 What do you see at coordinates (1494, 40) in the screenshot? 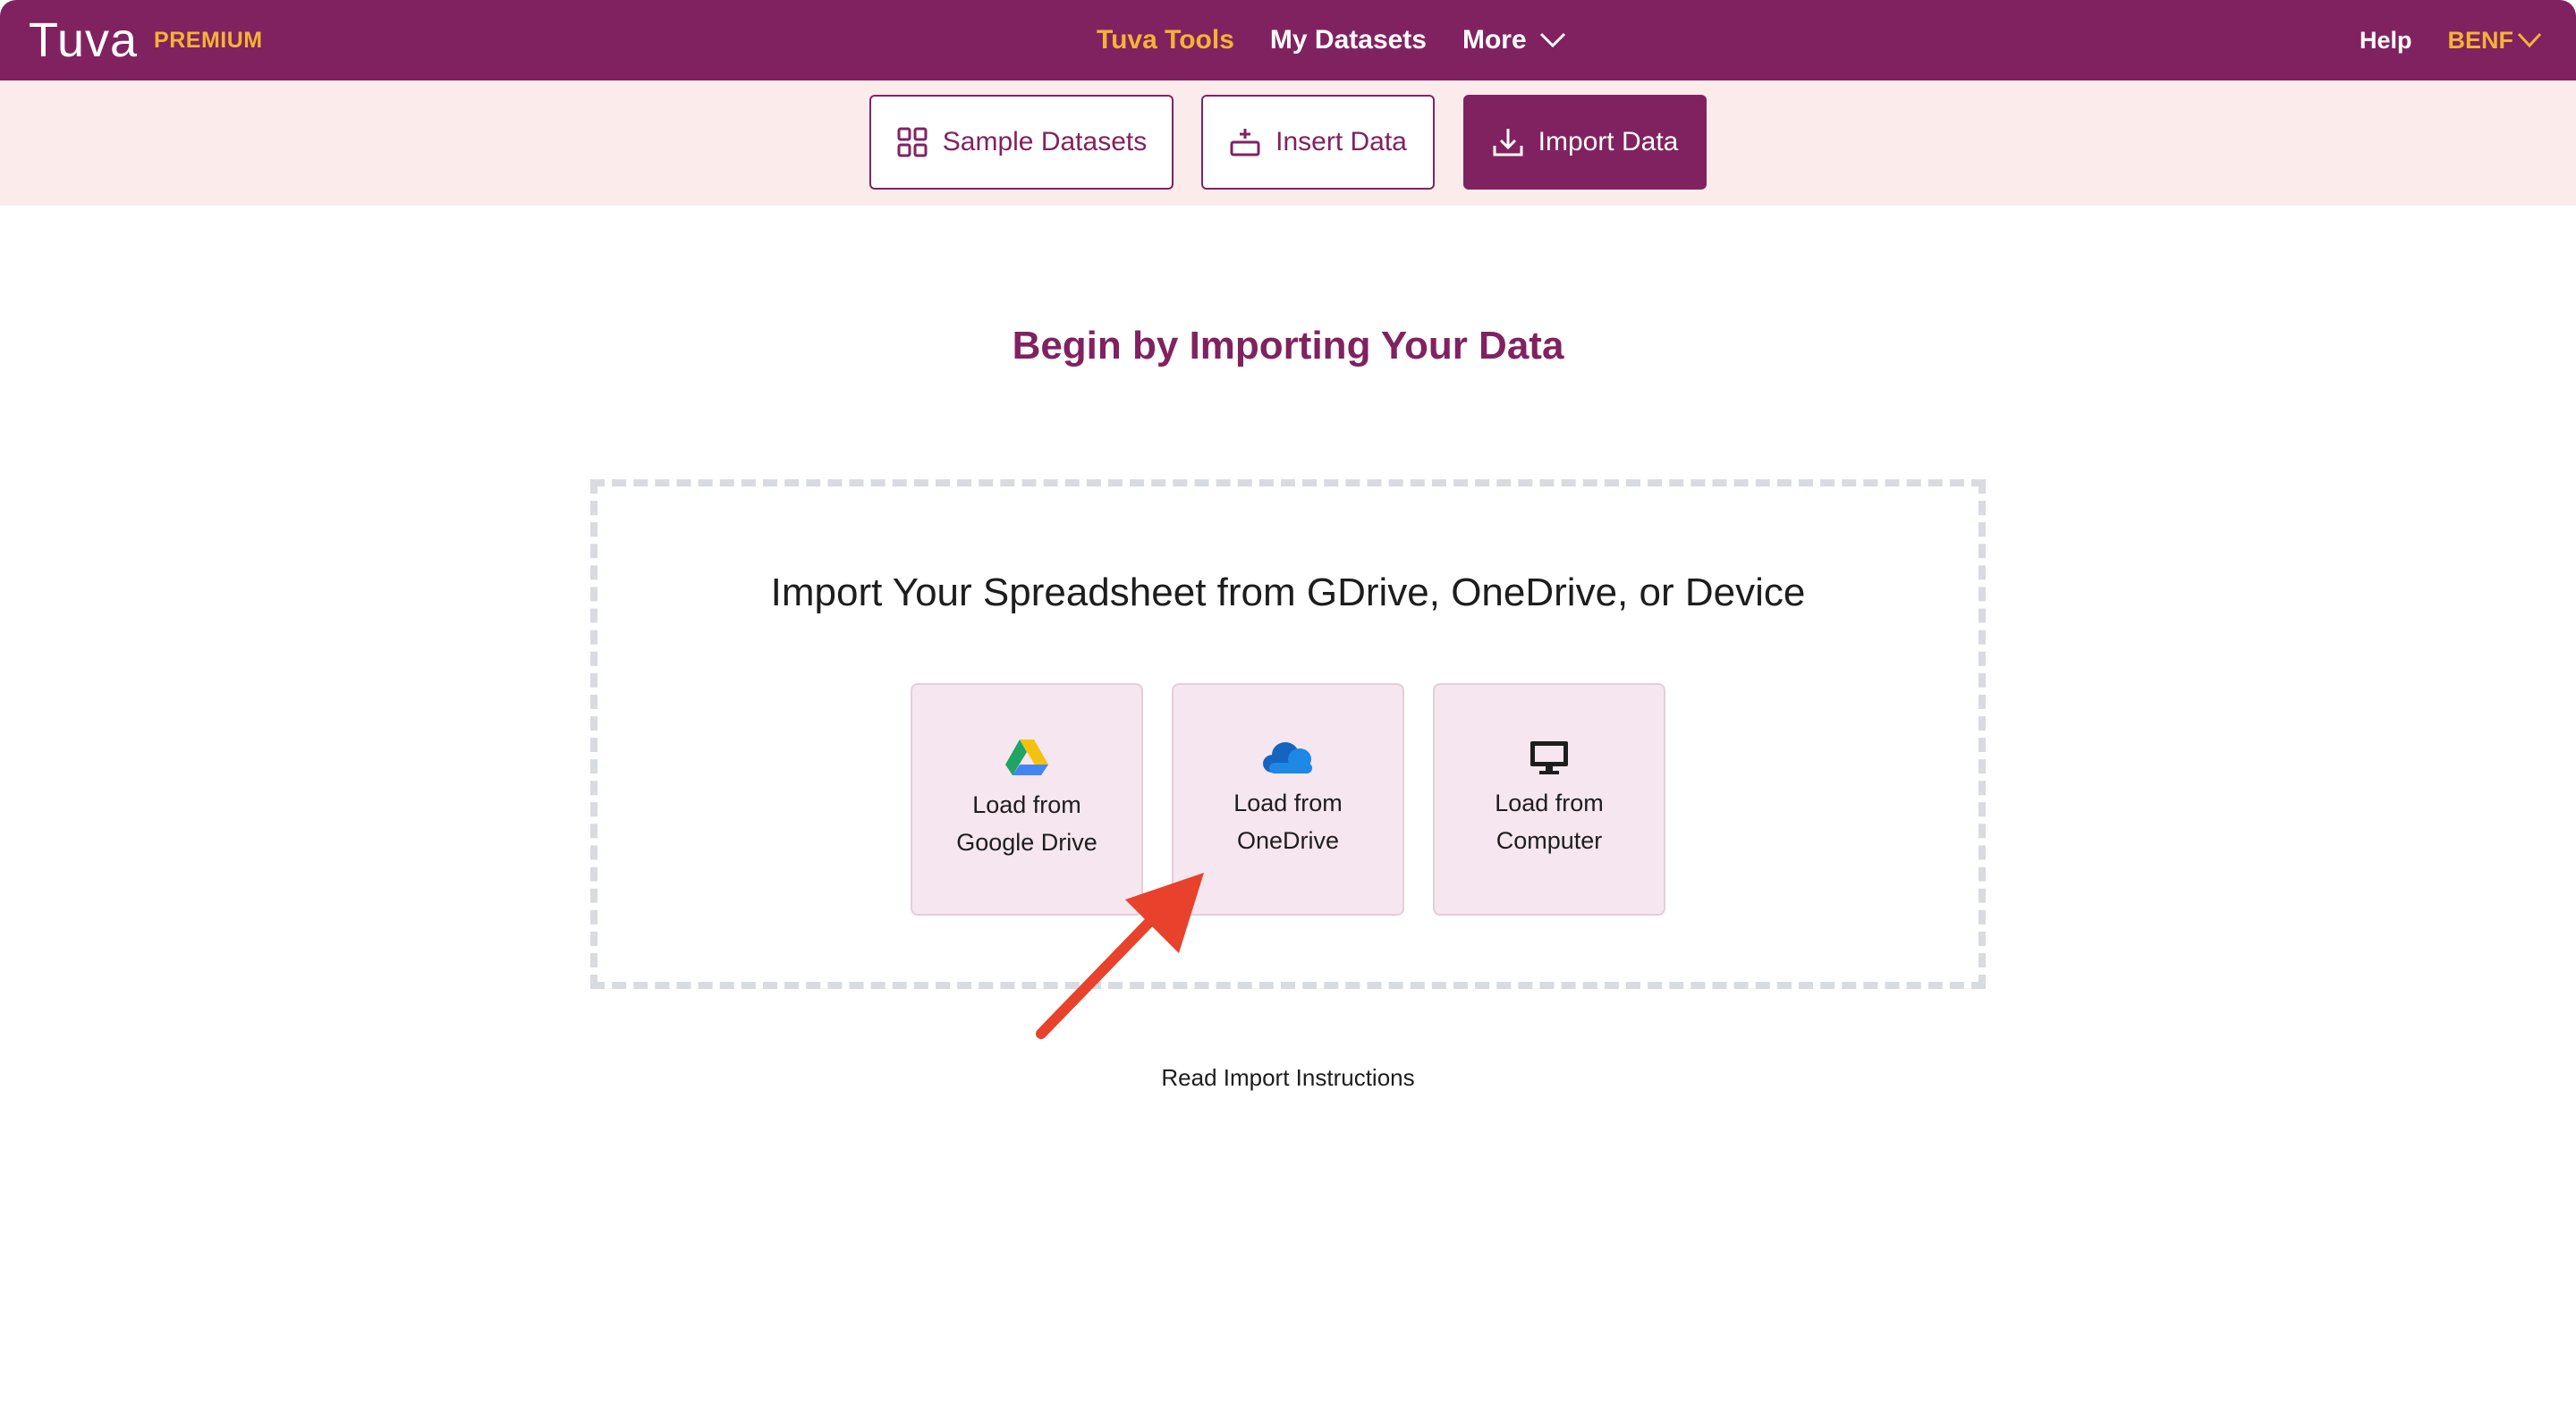
I see `nav-more-label: More` at bounding box center [1494, 40].